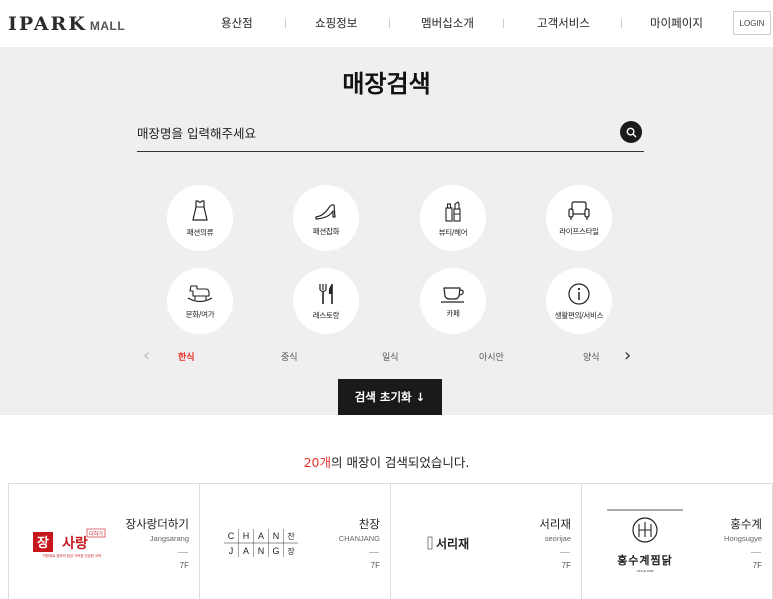 The height and width of the screenshot is (599, 773). What do you see at coordinates (326, 231) in the screenshot?
I see `category-label: 패션잡화` at bounding box center [326, 231].